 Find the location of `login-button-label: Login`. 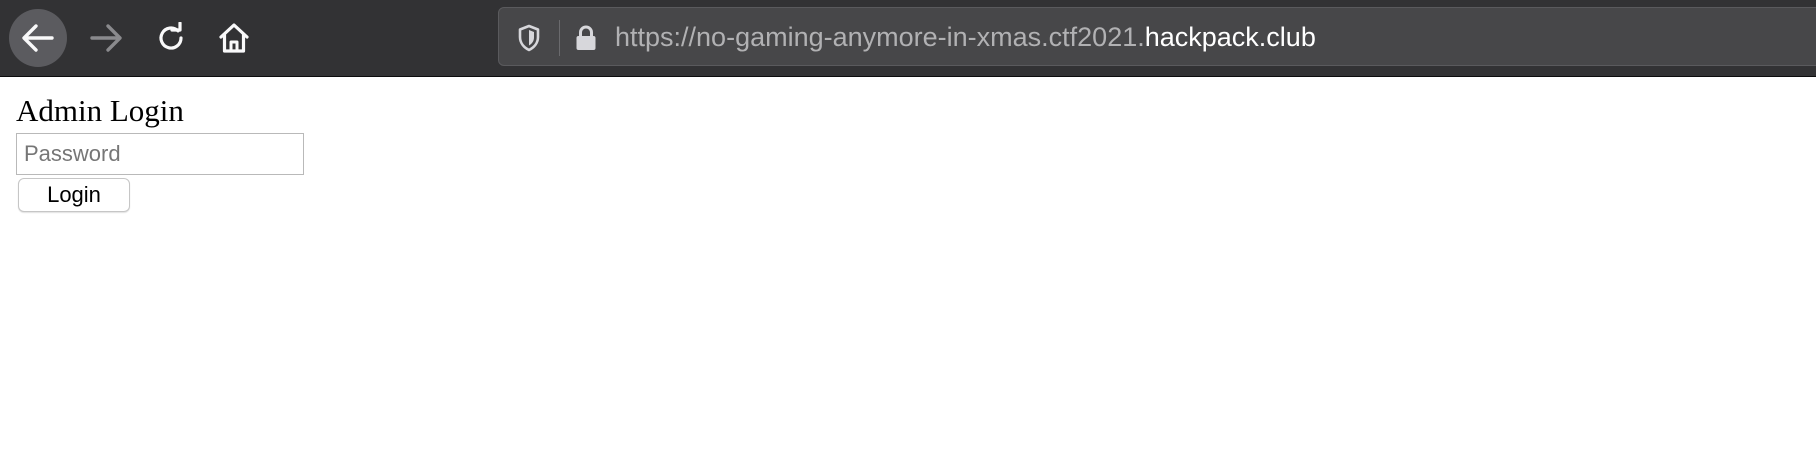

login-button-label: Login is located at coordinates (74, 194).